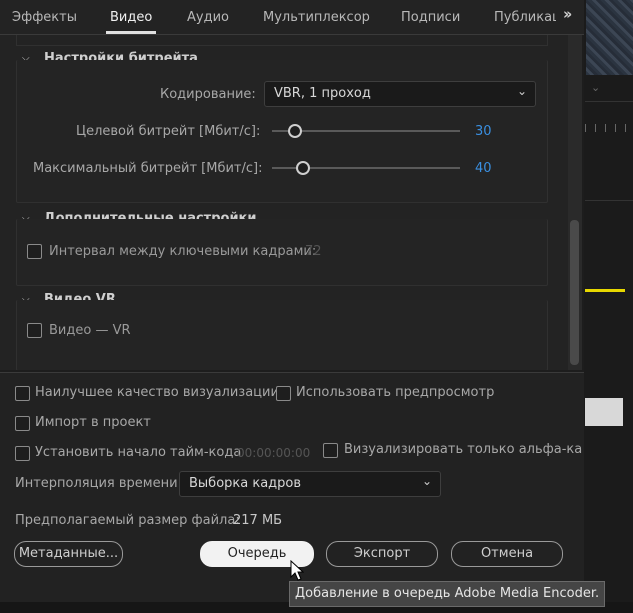  I want to click on cancel-button: Отмена, so click(507, 554).